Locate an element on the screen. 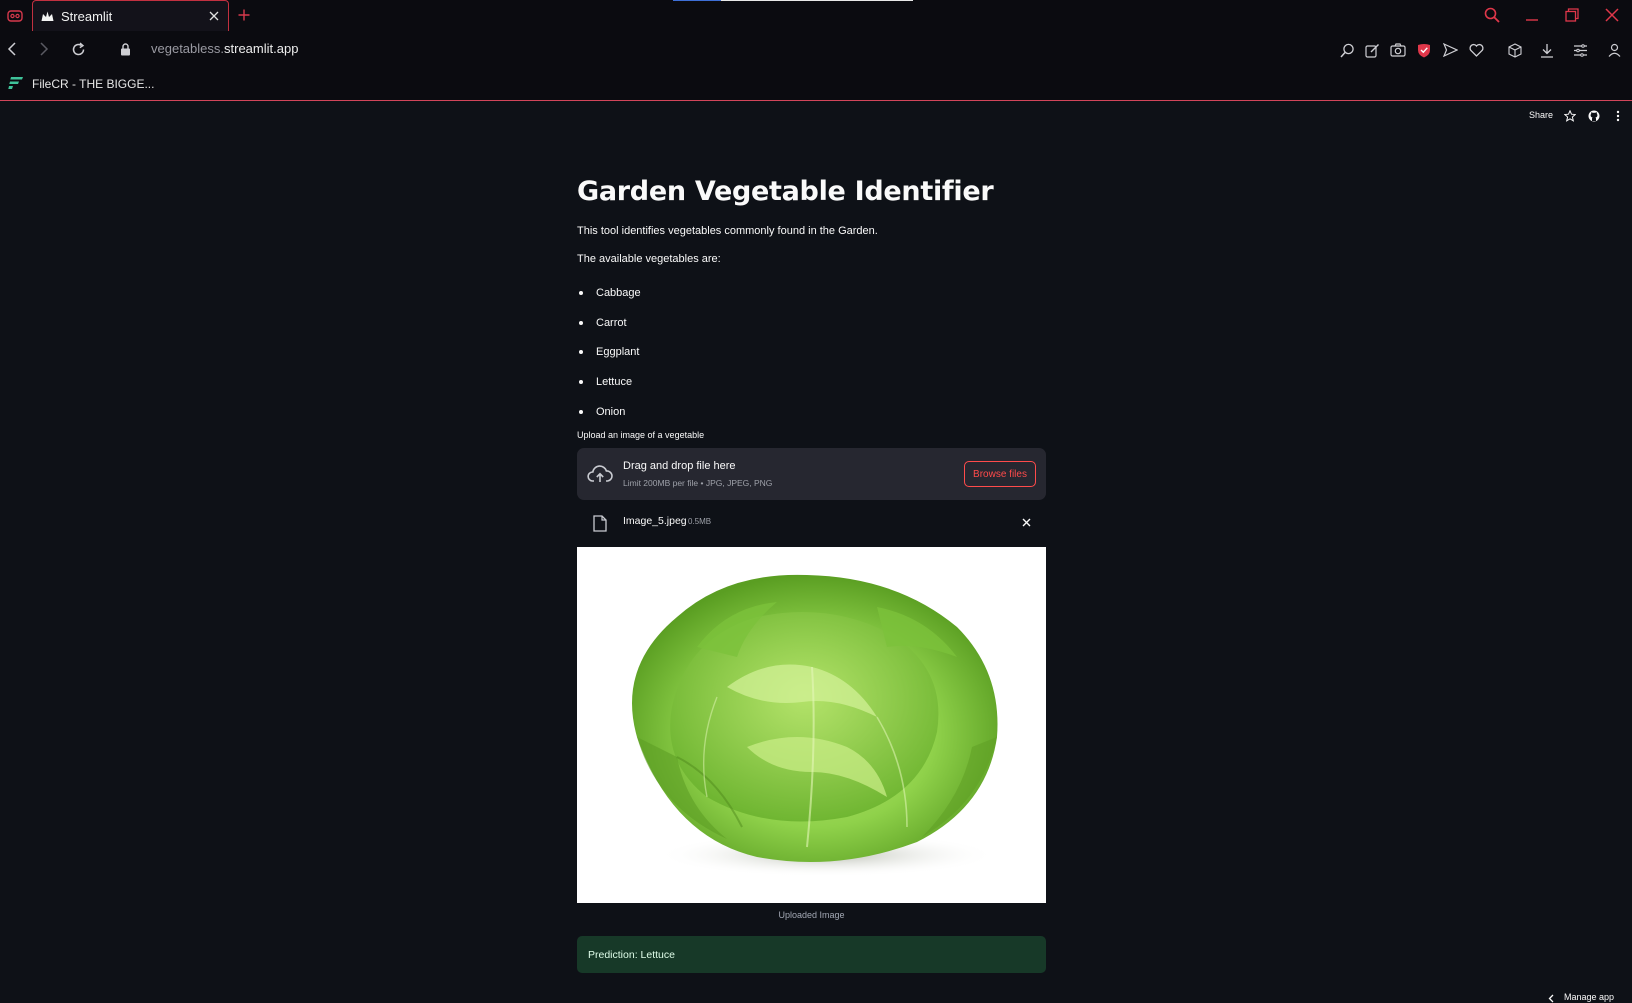  image-caption: Uploaded Image is located at coordinates (811, 915).